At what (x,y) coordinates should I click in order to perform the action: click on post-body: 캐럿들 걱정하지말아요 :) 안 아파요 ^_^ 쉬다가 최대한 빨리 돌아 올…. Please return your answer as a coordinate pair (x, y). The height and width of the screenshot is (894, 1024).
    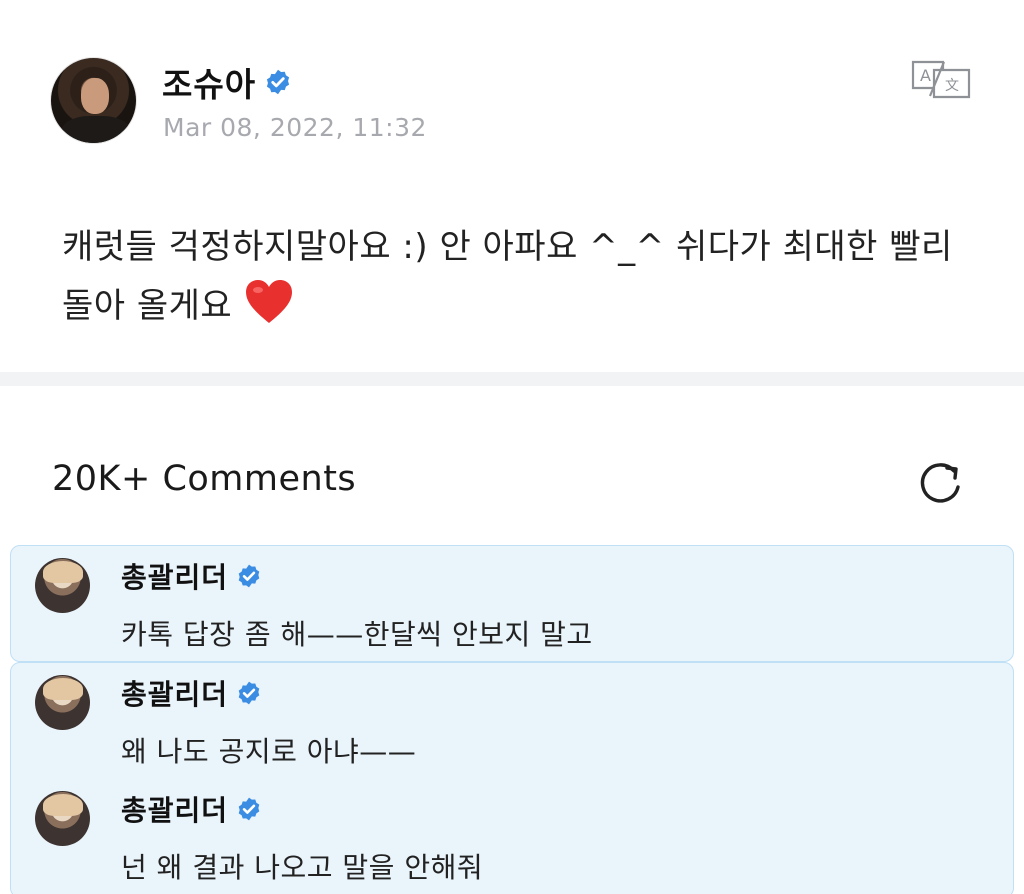
    Looking at the image, I should click on (512, 277).